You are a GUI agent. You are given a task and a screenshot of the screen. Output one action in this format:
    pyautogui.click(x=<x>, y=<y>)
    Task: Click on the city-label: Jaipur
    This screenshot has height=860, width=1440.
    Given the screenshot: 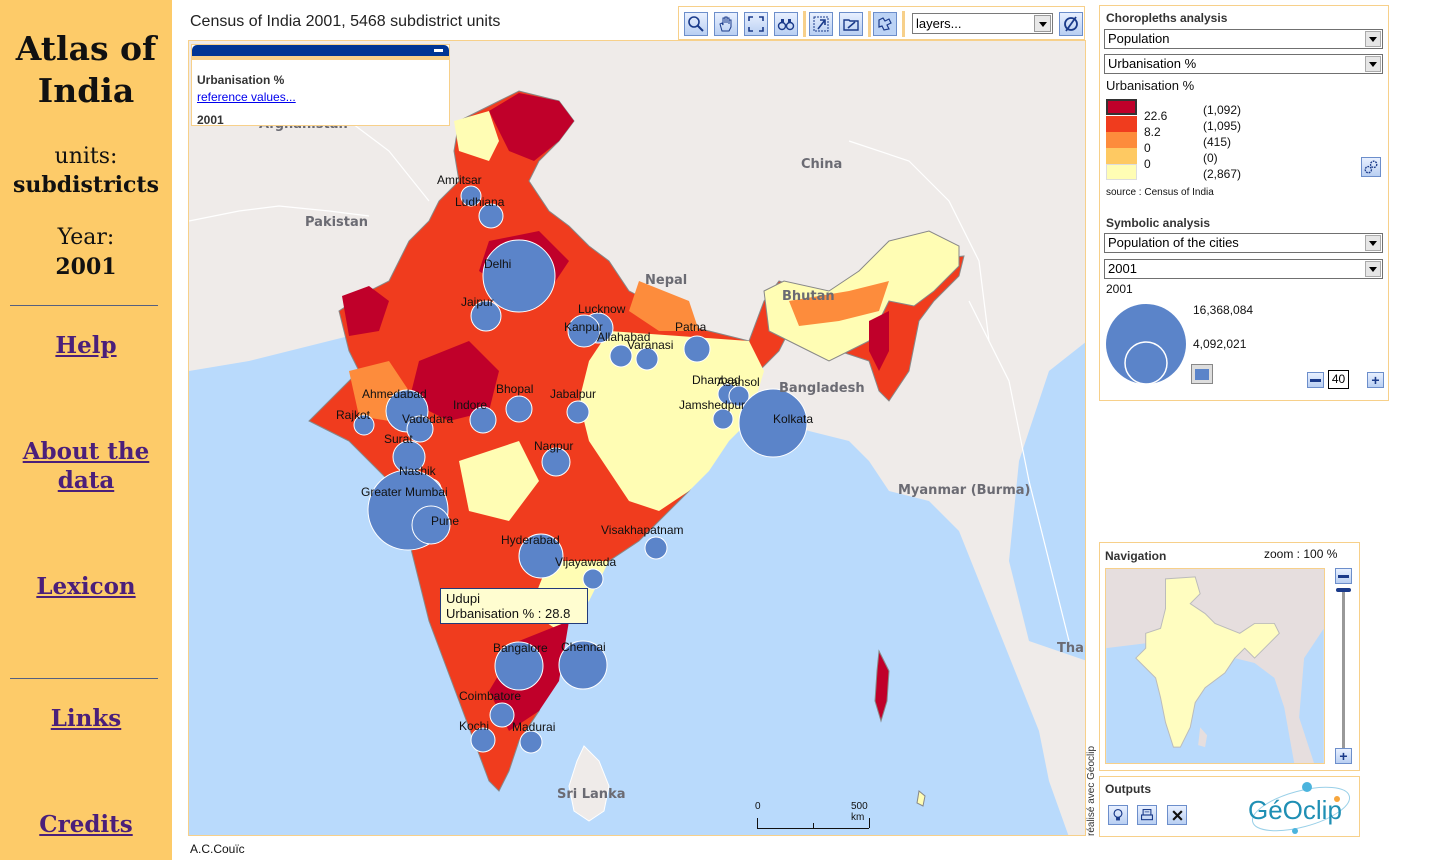 What is the action you would take?
    pyautogui.click(x=477, y=302)
    